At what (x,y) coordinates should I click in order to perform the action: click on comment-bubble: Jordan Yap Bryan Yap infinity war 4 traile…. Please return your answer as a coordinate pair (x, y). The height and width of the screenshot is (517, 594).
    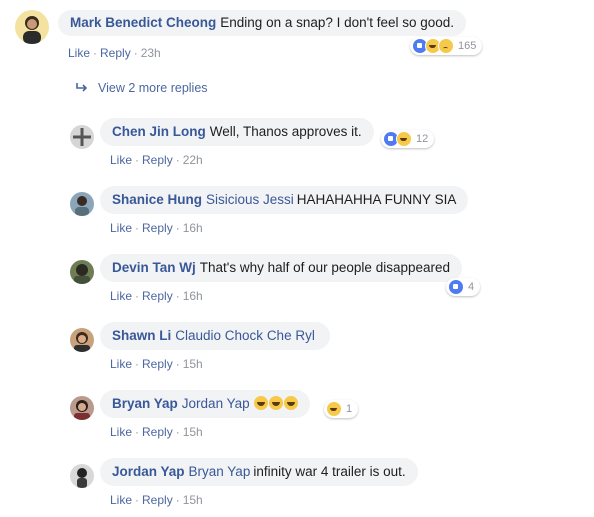
    Looking at the image, I should click on (259, 472).